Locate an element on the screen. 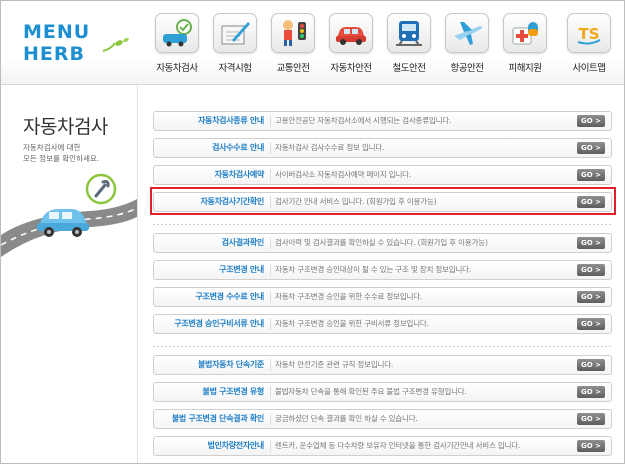  svg-text: TS is located at coordinates (588, 34).